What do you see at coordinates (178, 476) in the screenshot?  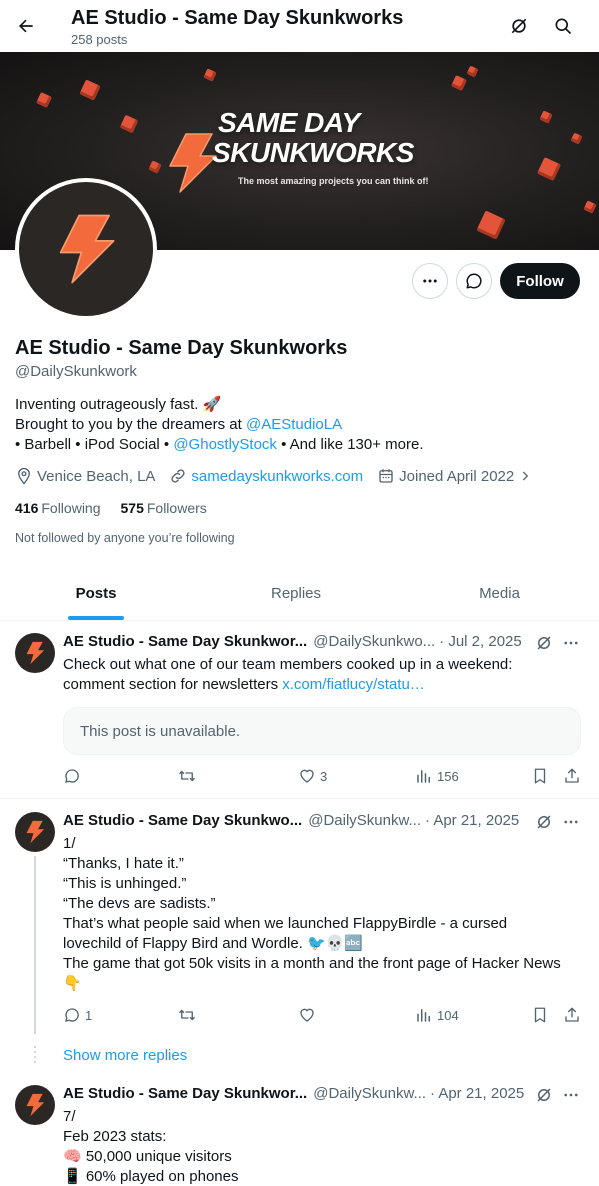 I see `link-icon` at bounding box center [178, 476].